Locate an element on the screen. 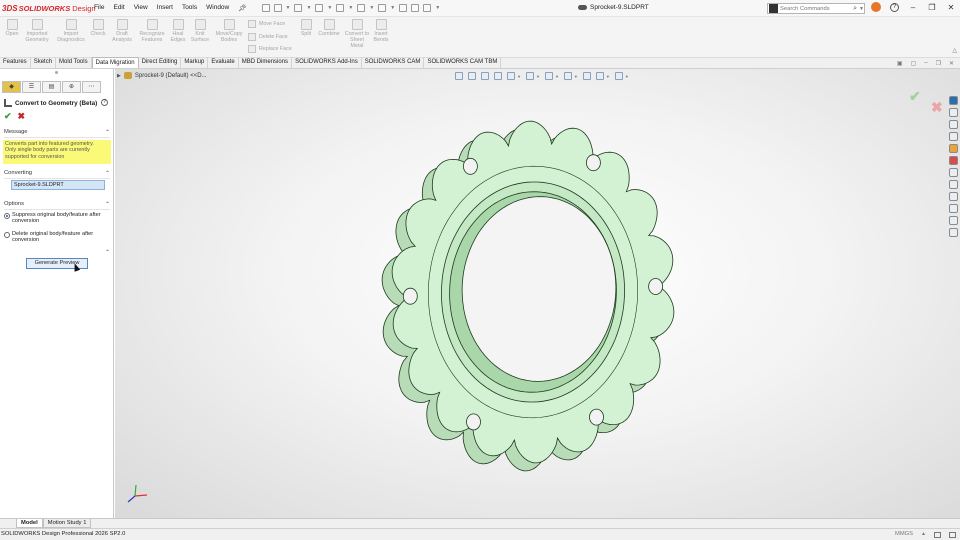 The image size is (960, 540). menu-window: Window is located at coordinates (217, 8).